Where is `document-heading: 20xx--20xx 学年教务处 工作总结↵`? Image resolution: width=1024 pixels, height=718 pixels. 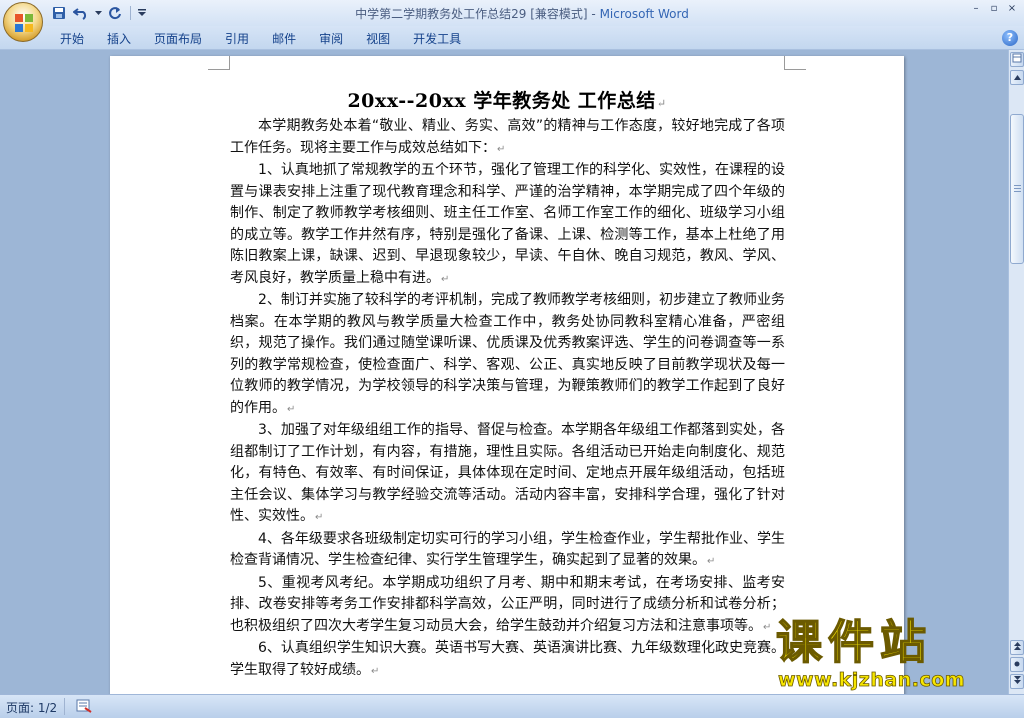 document-heading: 20xx--20xx 学年教务处 工作总结↵ is located at coordinates (507, 99).